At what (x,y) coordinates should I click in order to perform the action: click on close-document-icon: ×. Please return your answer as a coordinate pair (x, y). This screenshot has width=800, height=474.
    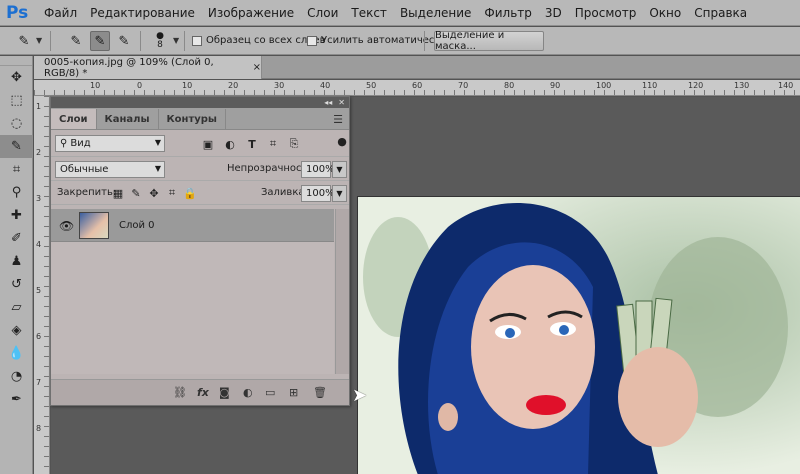
    Looking at the image, I should click on (257, 67).